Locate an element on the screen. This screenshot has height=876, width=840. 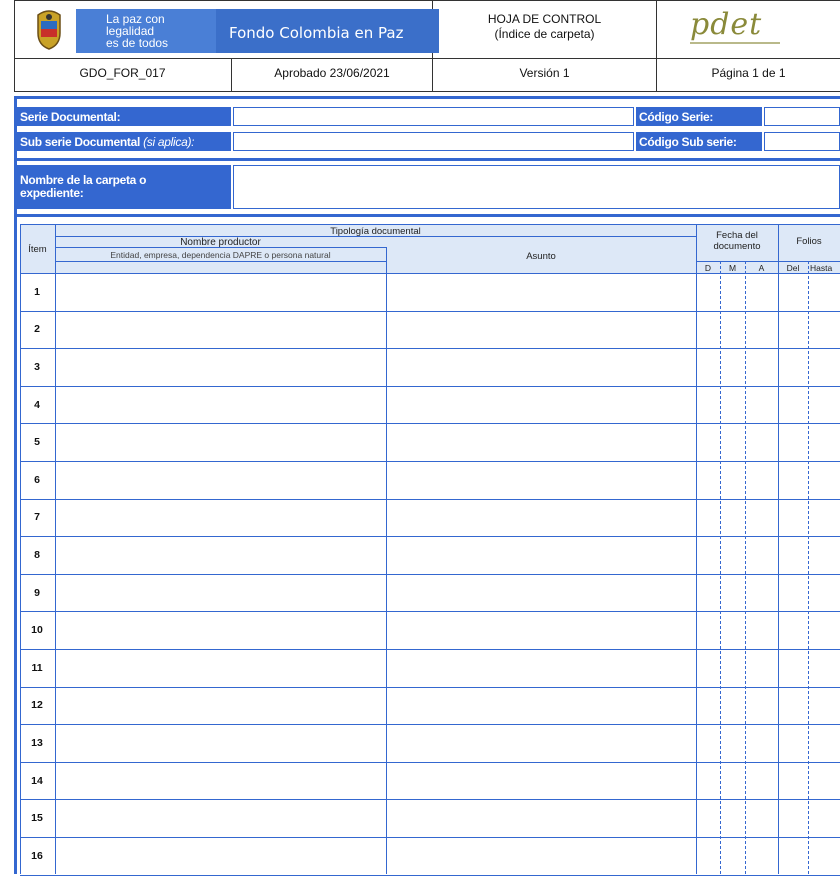
codigo-serie-field is located at coordinates (802, 116).